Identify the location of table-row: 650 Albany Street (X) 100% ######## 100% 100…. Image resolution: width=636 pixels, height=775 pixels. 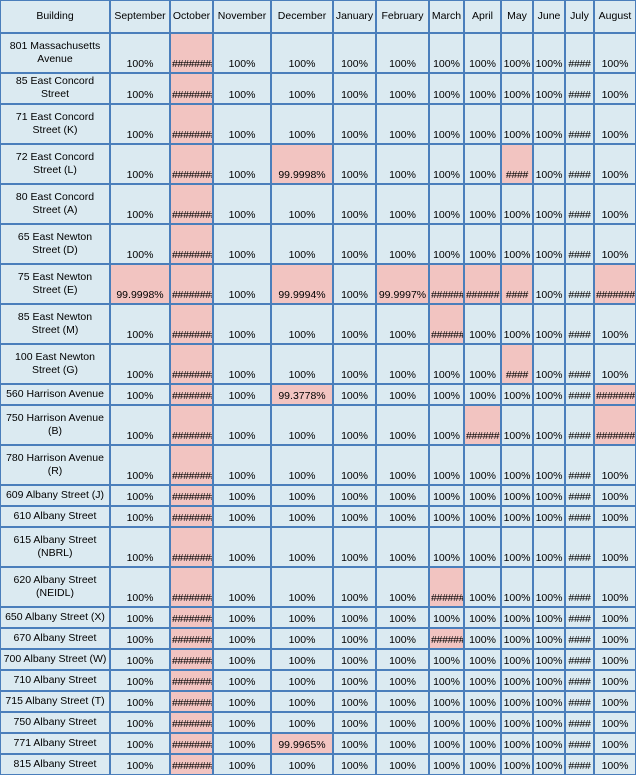
(318, 617).